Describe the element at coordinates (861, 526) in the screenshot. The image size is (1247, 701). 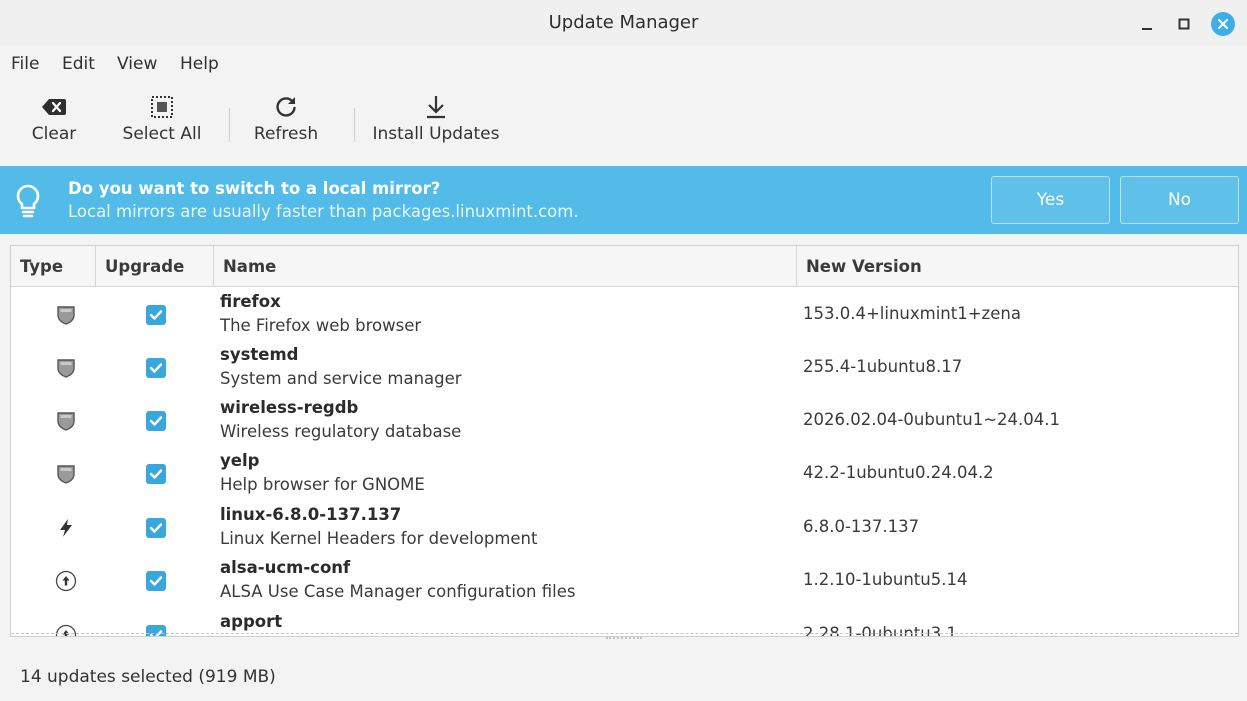
I see `package-version: 6.8.0-137.137` at that location.